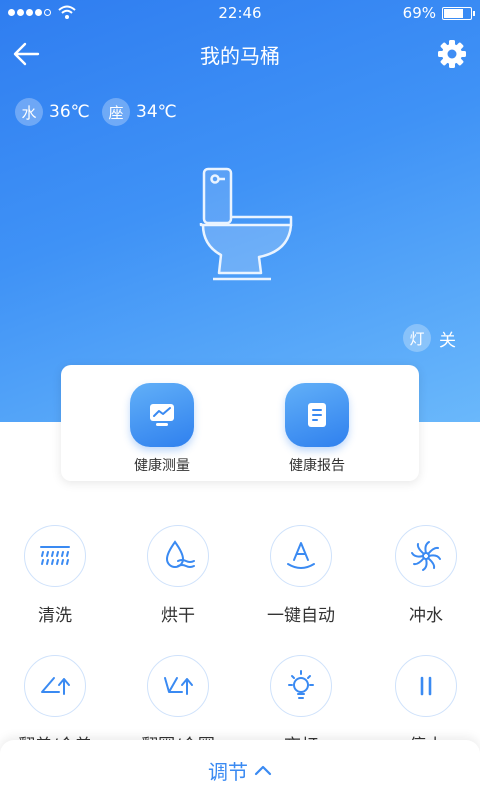 The height and width of the screenshot is (800, 480). What do you see at coordinates (178, 686) in the screenshot?
I see `seat-ring-icon` at bounding box center [178, 686].